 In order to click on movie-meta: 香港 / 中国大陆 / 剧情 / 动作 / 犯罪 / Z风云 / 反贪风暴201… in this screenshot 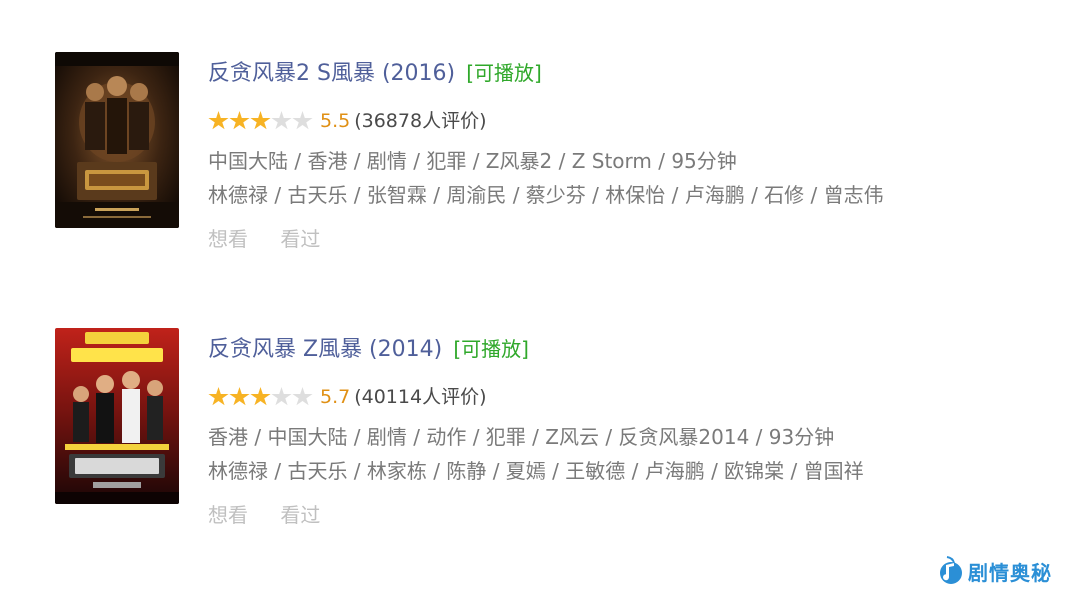, I will do `click(521, 437)`.